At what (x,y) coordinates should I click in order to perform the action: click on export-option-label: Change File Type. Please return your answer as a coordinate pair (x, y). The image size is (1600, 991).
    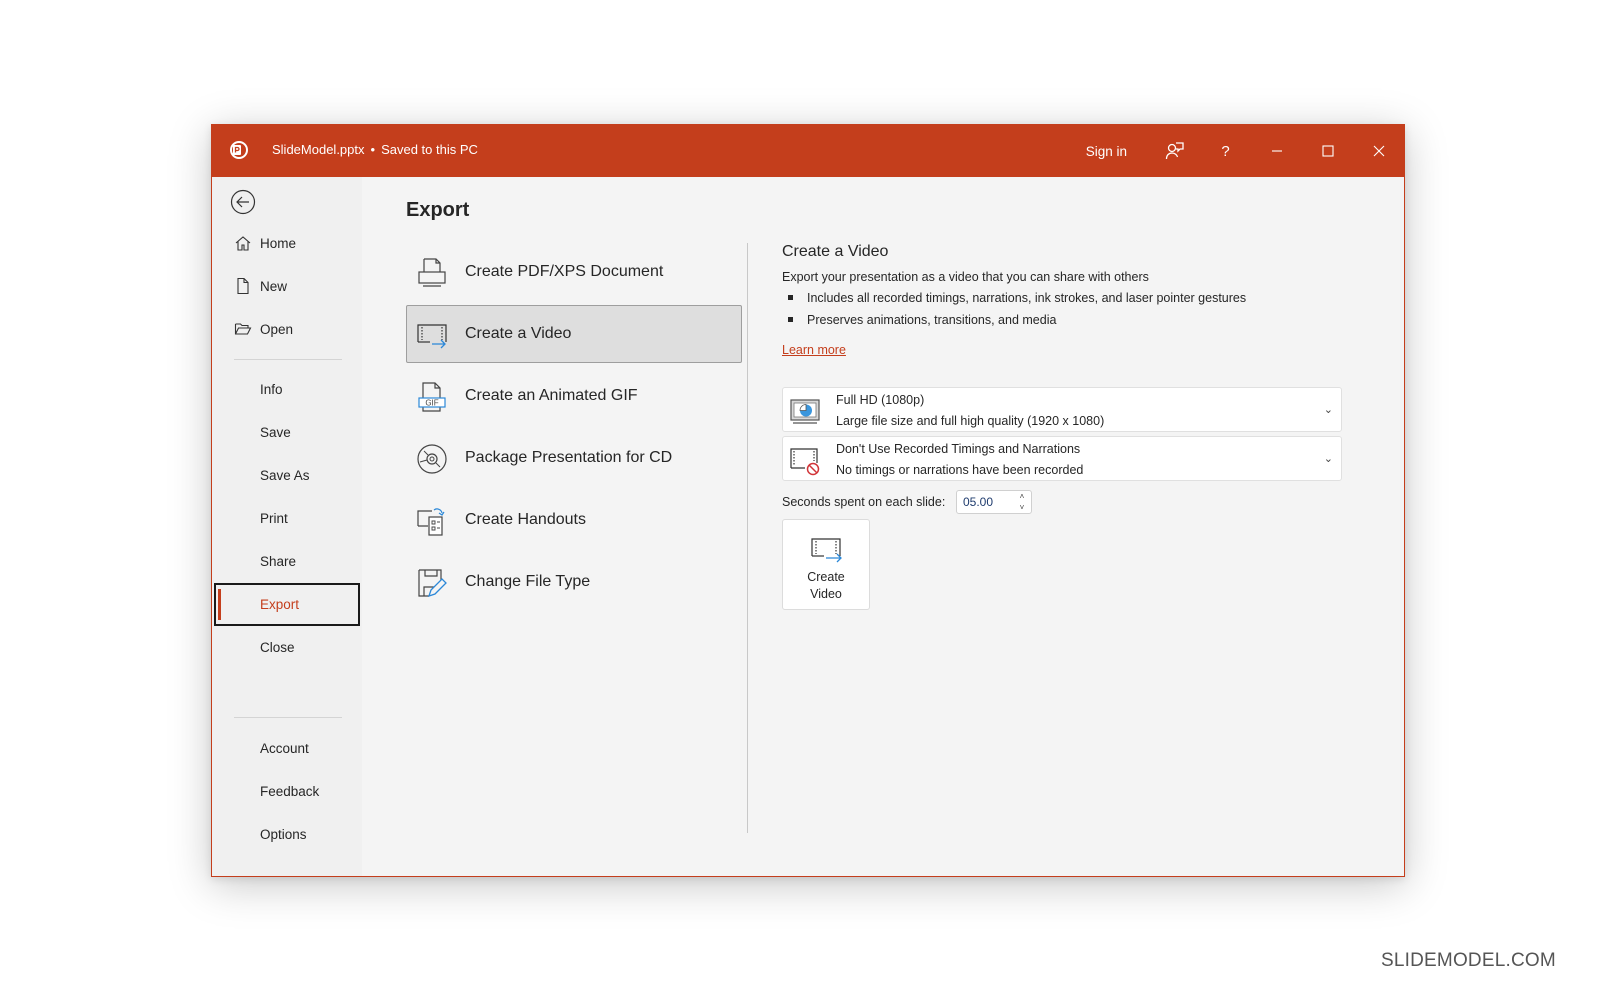
    Looking at the image, I should click on (528, 581).